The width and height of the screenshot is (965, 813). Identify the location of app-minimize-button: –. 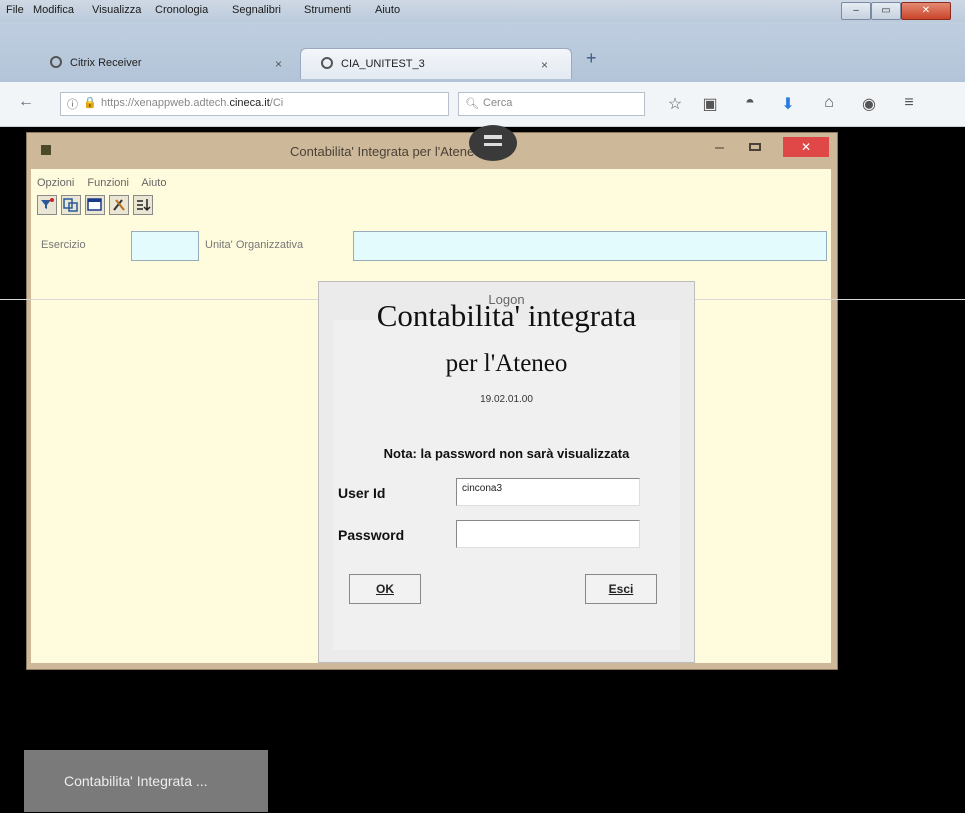
(719, 148).